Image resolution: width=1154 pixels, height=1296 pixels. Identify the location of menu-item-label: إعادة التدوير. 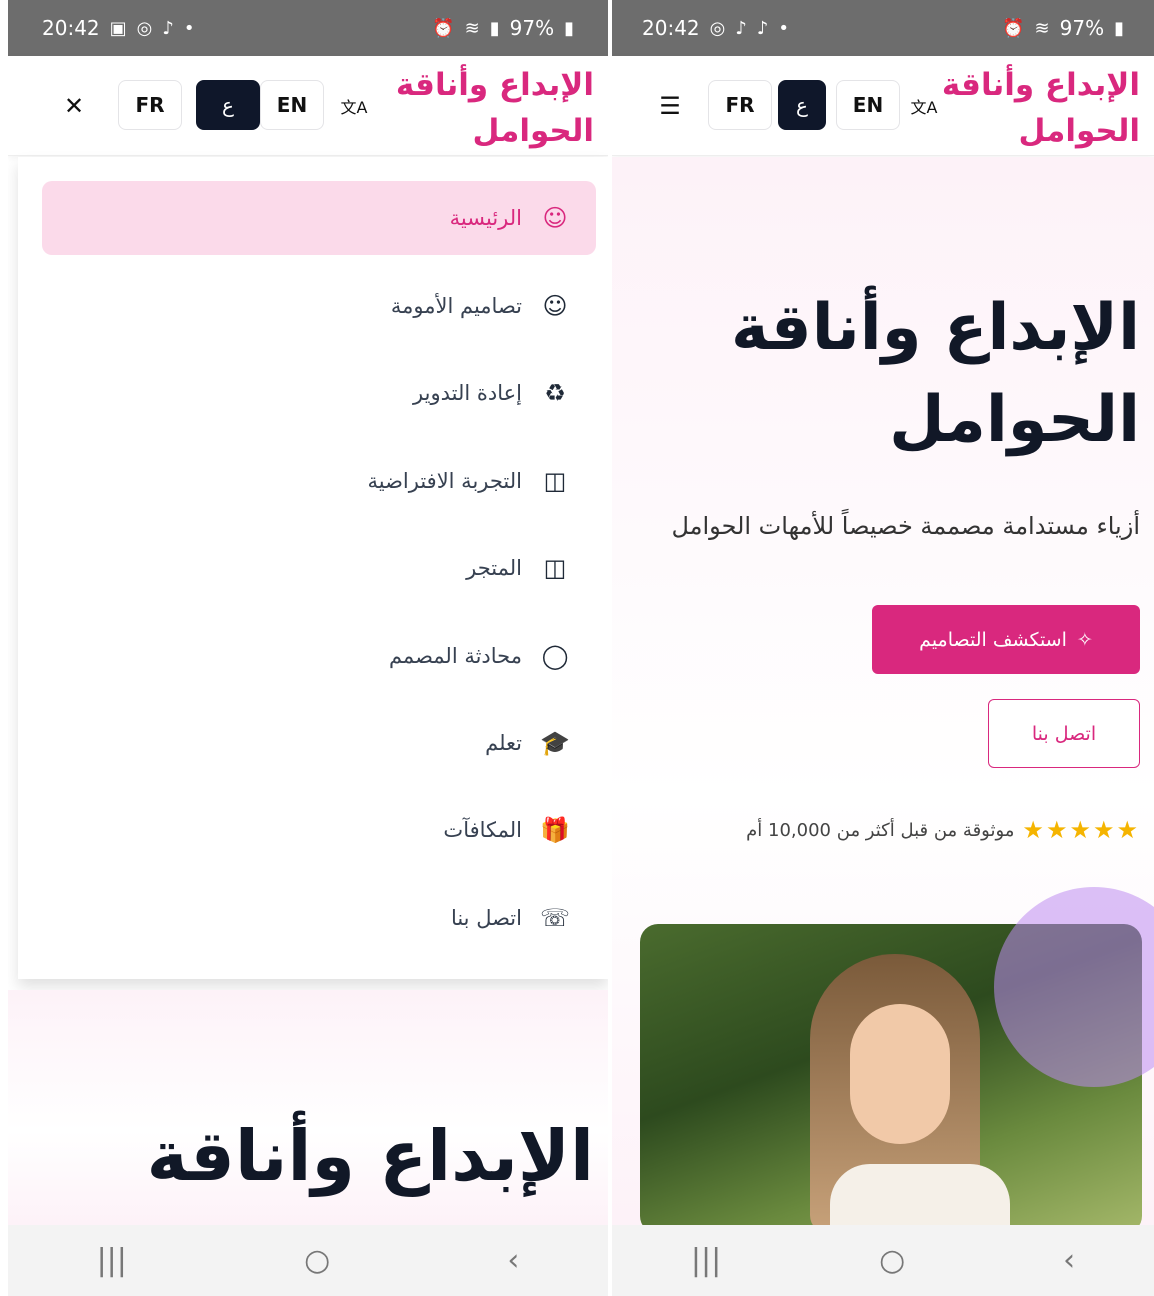
(467, 393).